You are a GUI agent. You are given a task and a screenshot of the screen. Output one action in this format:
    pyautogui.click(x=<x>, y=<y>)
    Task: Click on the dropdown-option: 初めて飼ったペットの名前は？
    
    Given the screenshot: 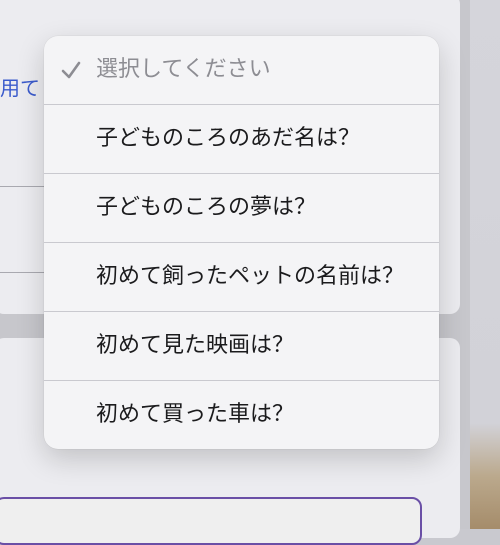 What is the action you would take?
    pyautogui.click(x=241, y=276)
    